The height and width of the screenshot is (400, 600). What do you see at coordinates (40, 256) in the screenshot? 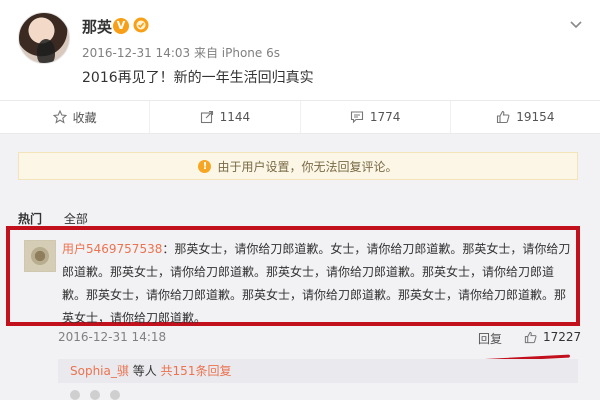
I see `commenter-avatar` at bounding box center [40, 256].